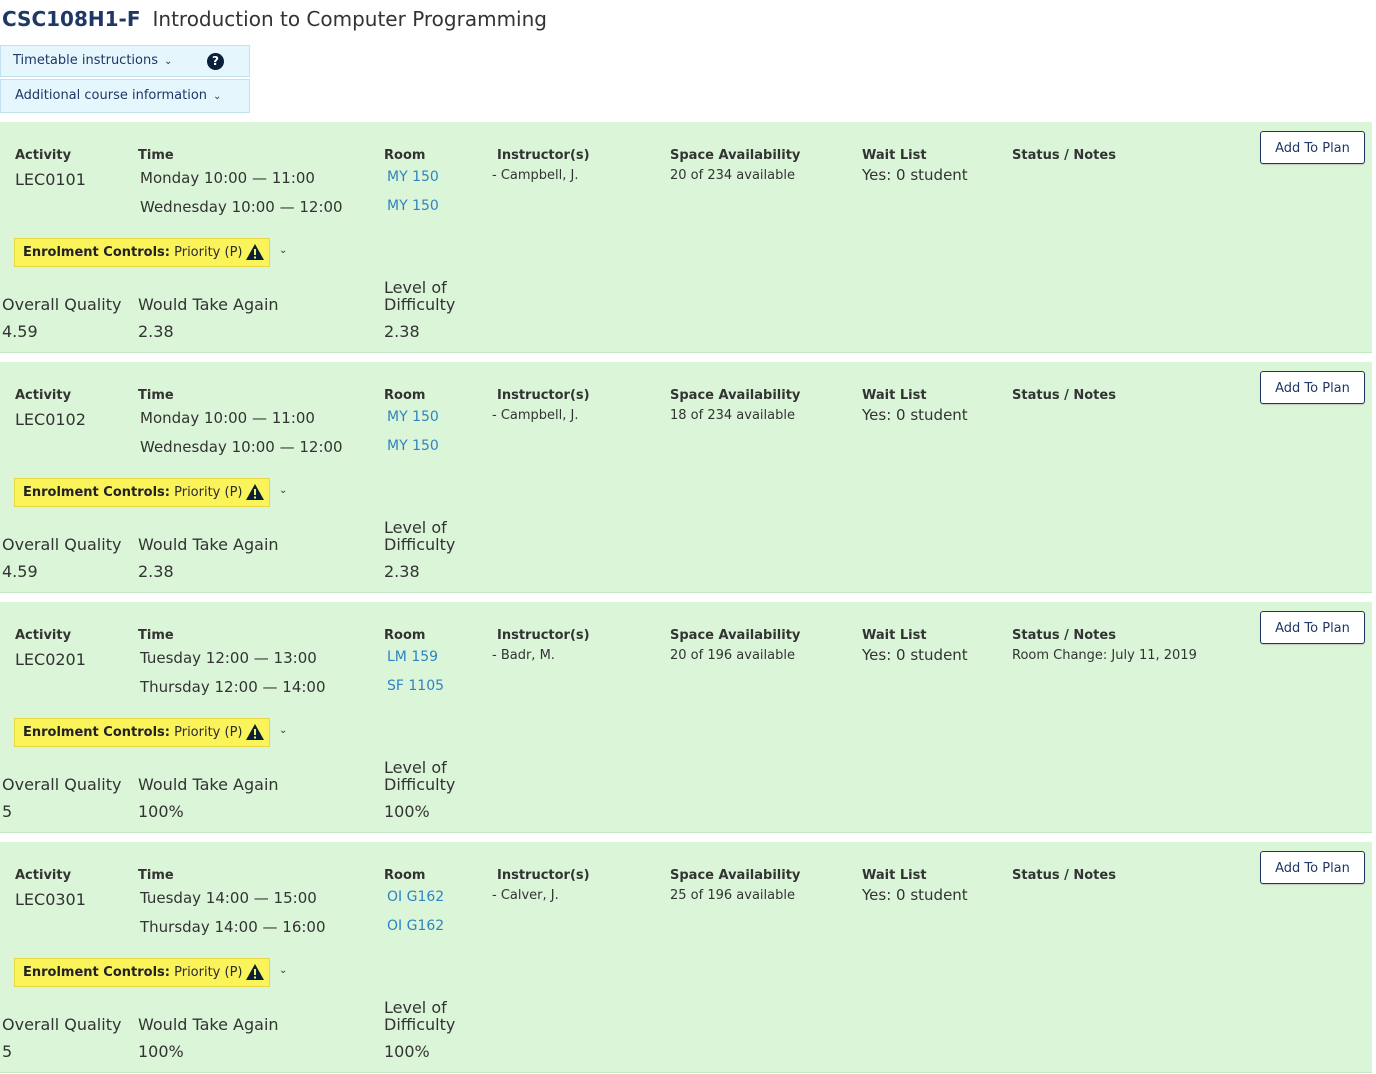  What do you see at coordinates (233, 927) in the screenshot?
I see `time-slot-2: Thursday 14:00 — 16:00` at bounding box center [233, 927].